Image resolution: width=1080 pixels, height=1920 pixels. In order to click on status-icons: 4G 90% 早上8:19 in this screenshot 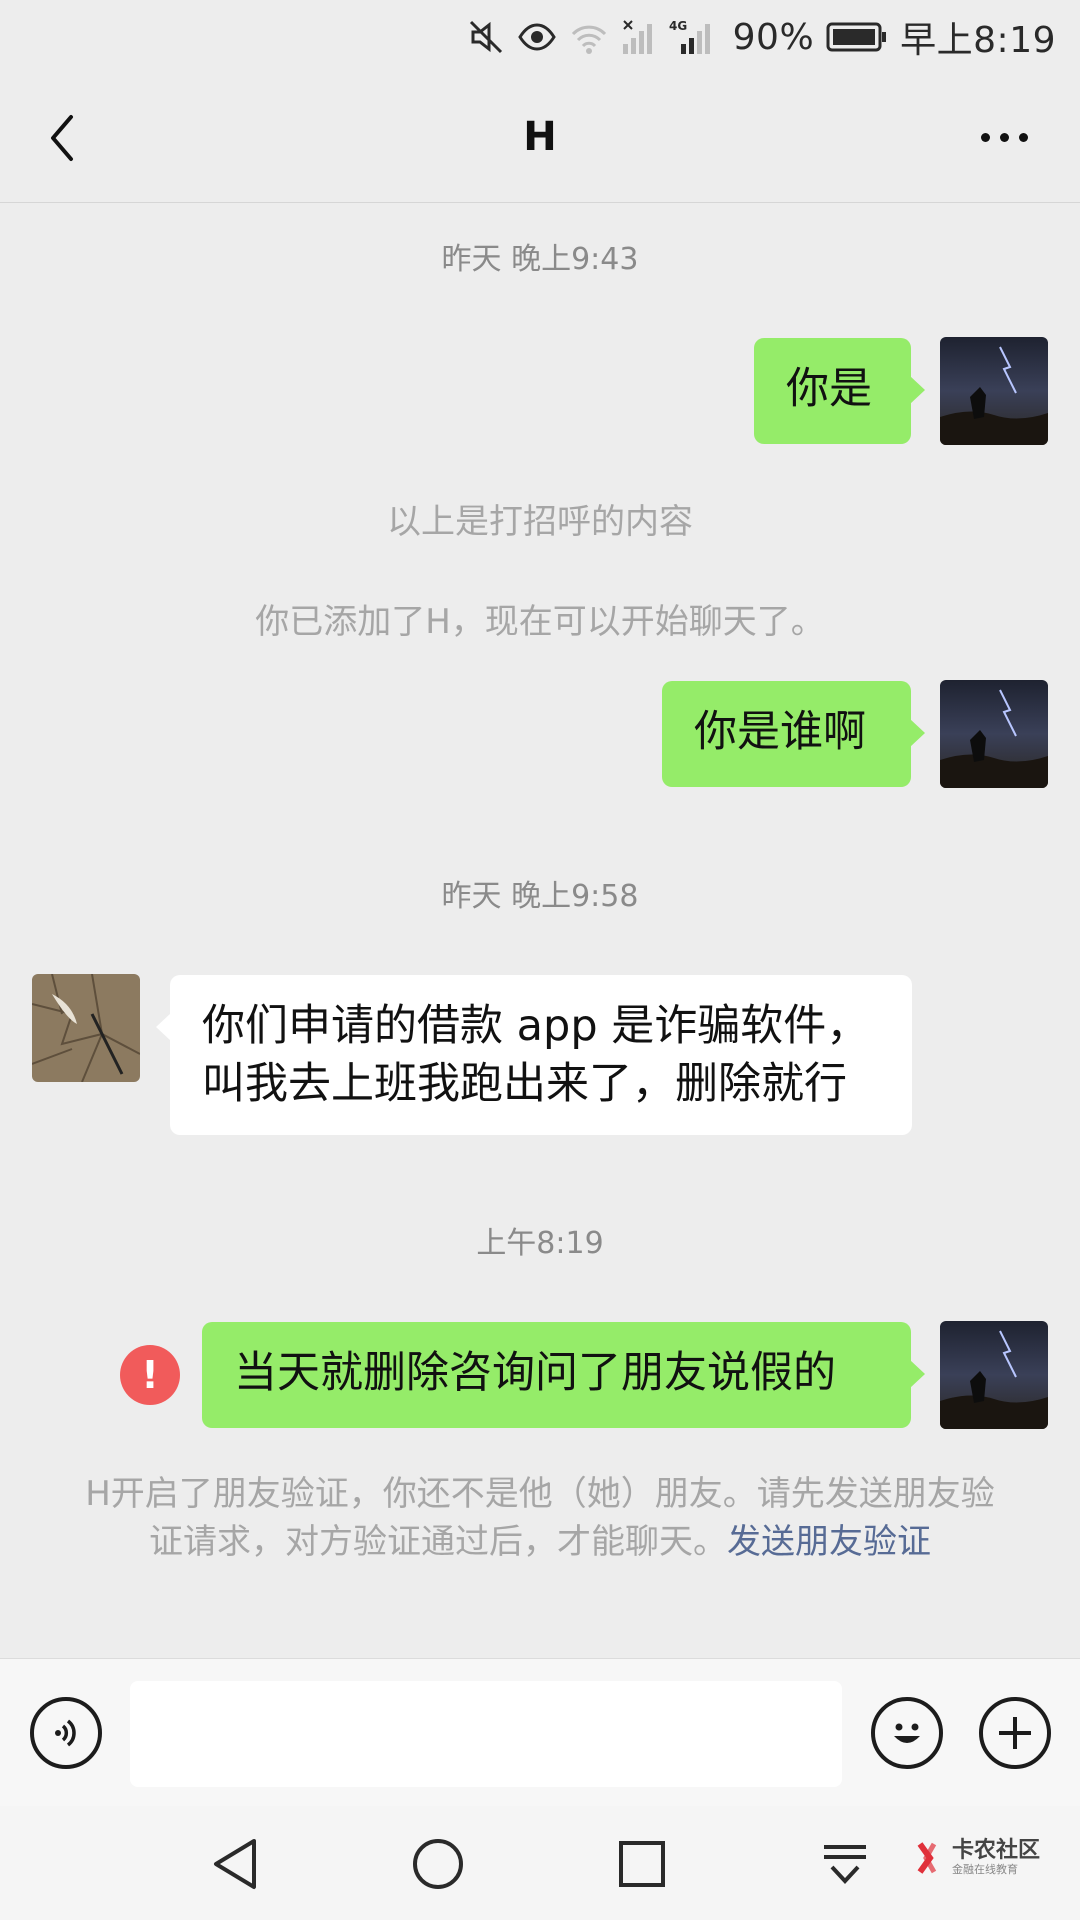, I will do `click(761, 37)`.